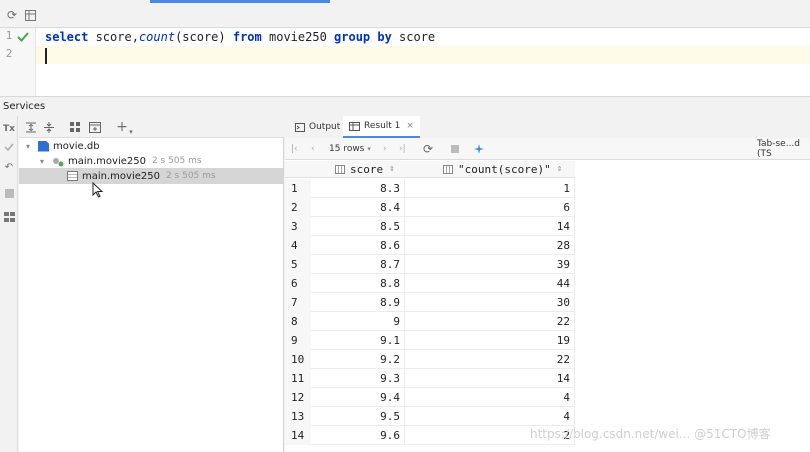  Describe the element at coordinates (58, 161) in the screenshot. I see `connection-icon` at that location.